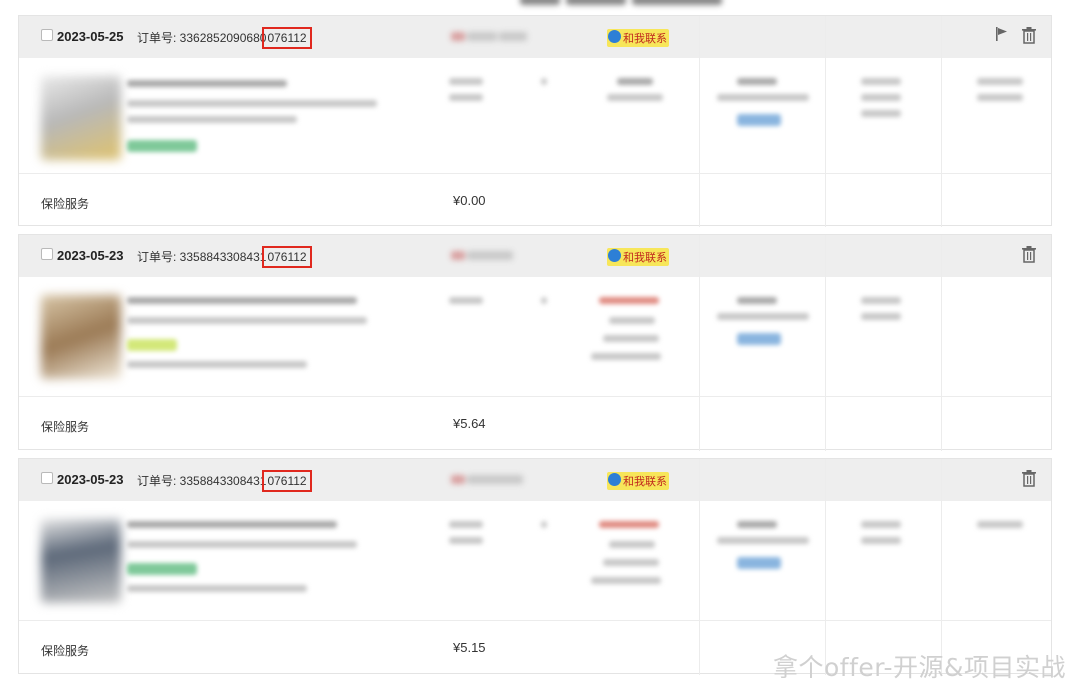 This screenshot has width=1084, height=694. I want to click on order-date: 2023-05-25, so click(90, 36).